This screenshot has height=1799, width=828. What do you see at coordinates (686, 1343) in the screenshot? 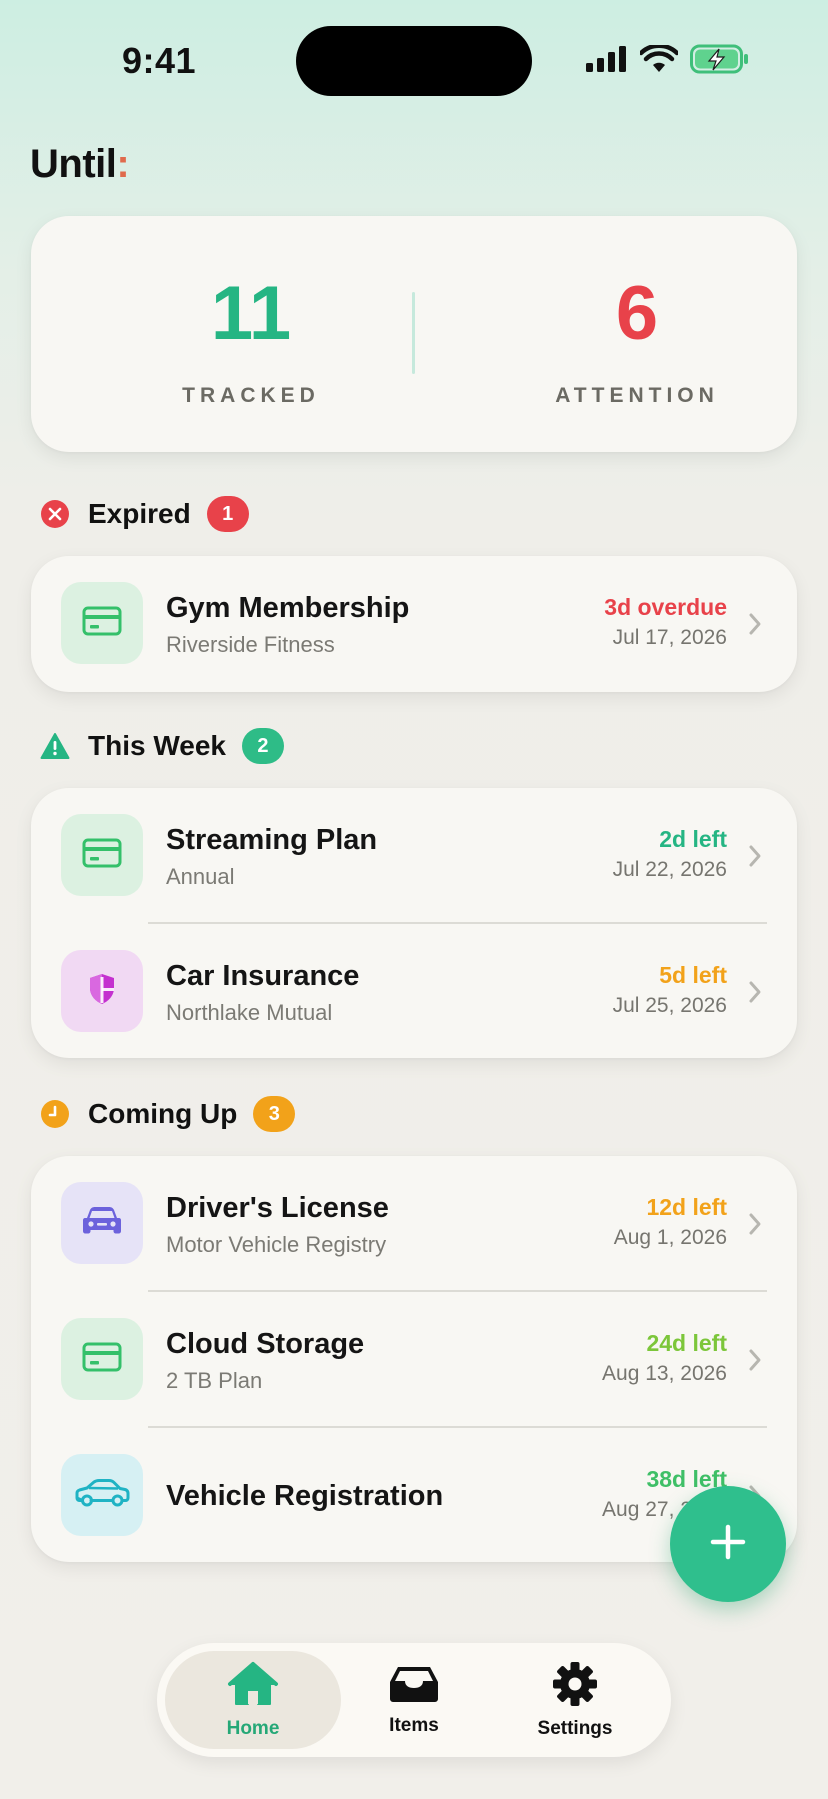
I see `item-due-status: 24d left` at bounding box center [686, 1343].